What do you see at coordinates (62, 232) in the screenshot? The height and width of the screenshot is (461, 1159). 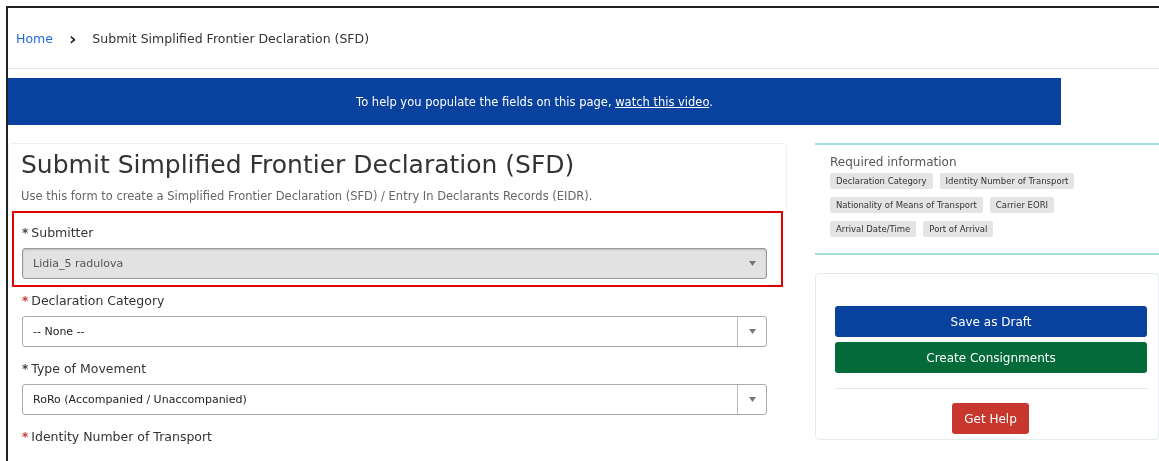 I see `field-label: Submitter` at bounding box center [62, 232].